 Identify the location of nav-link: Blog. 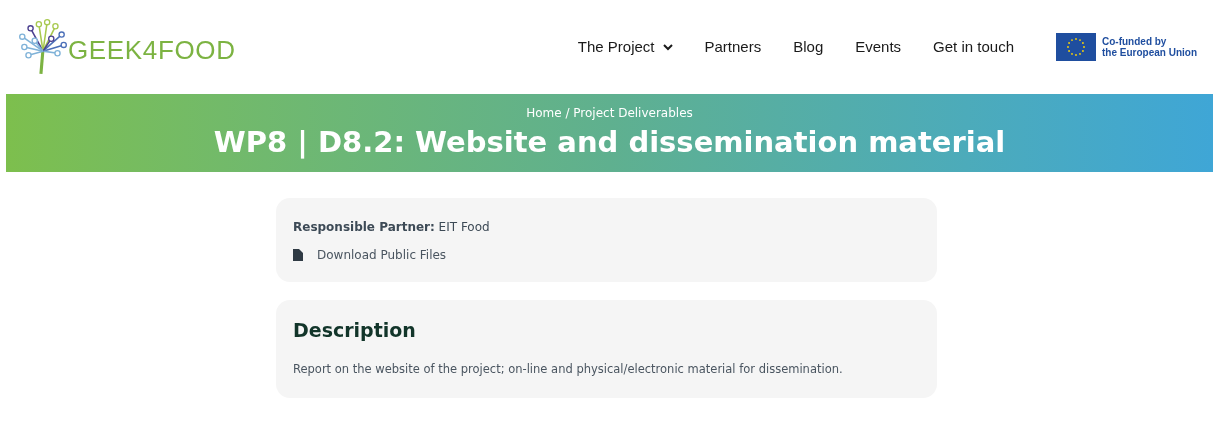
(808, 47).